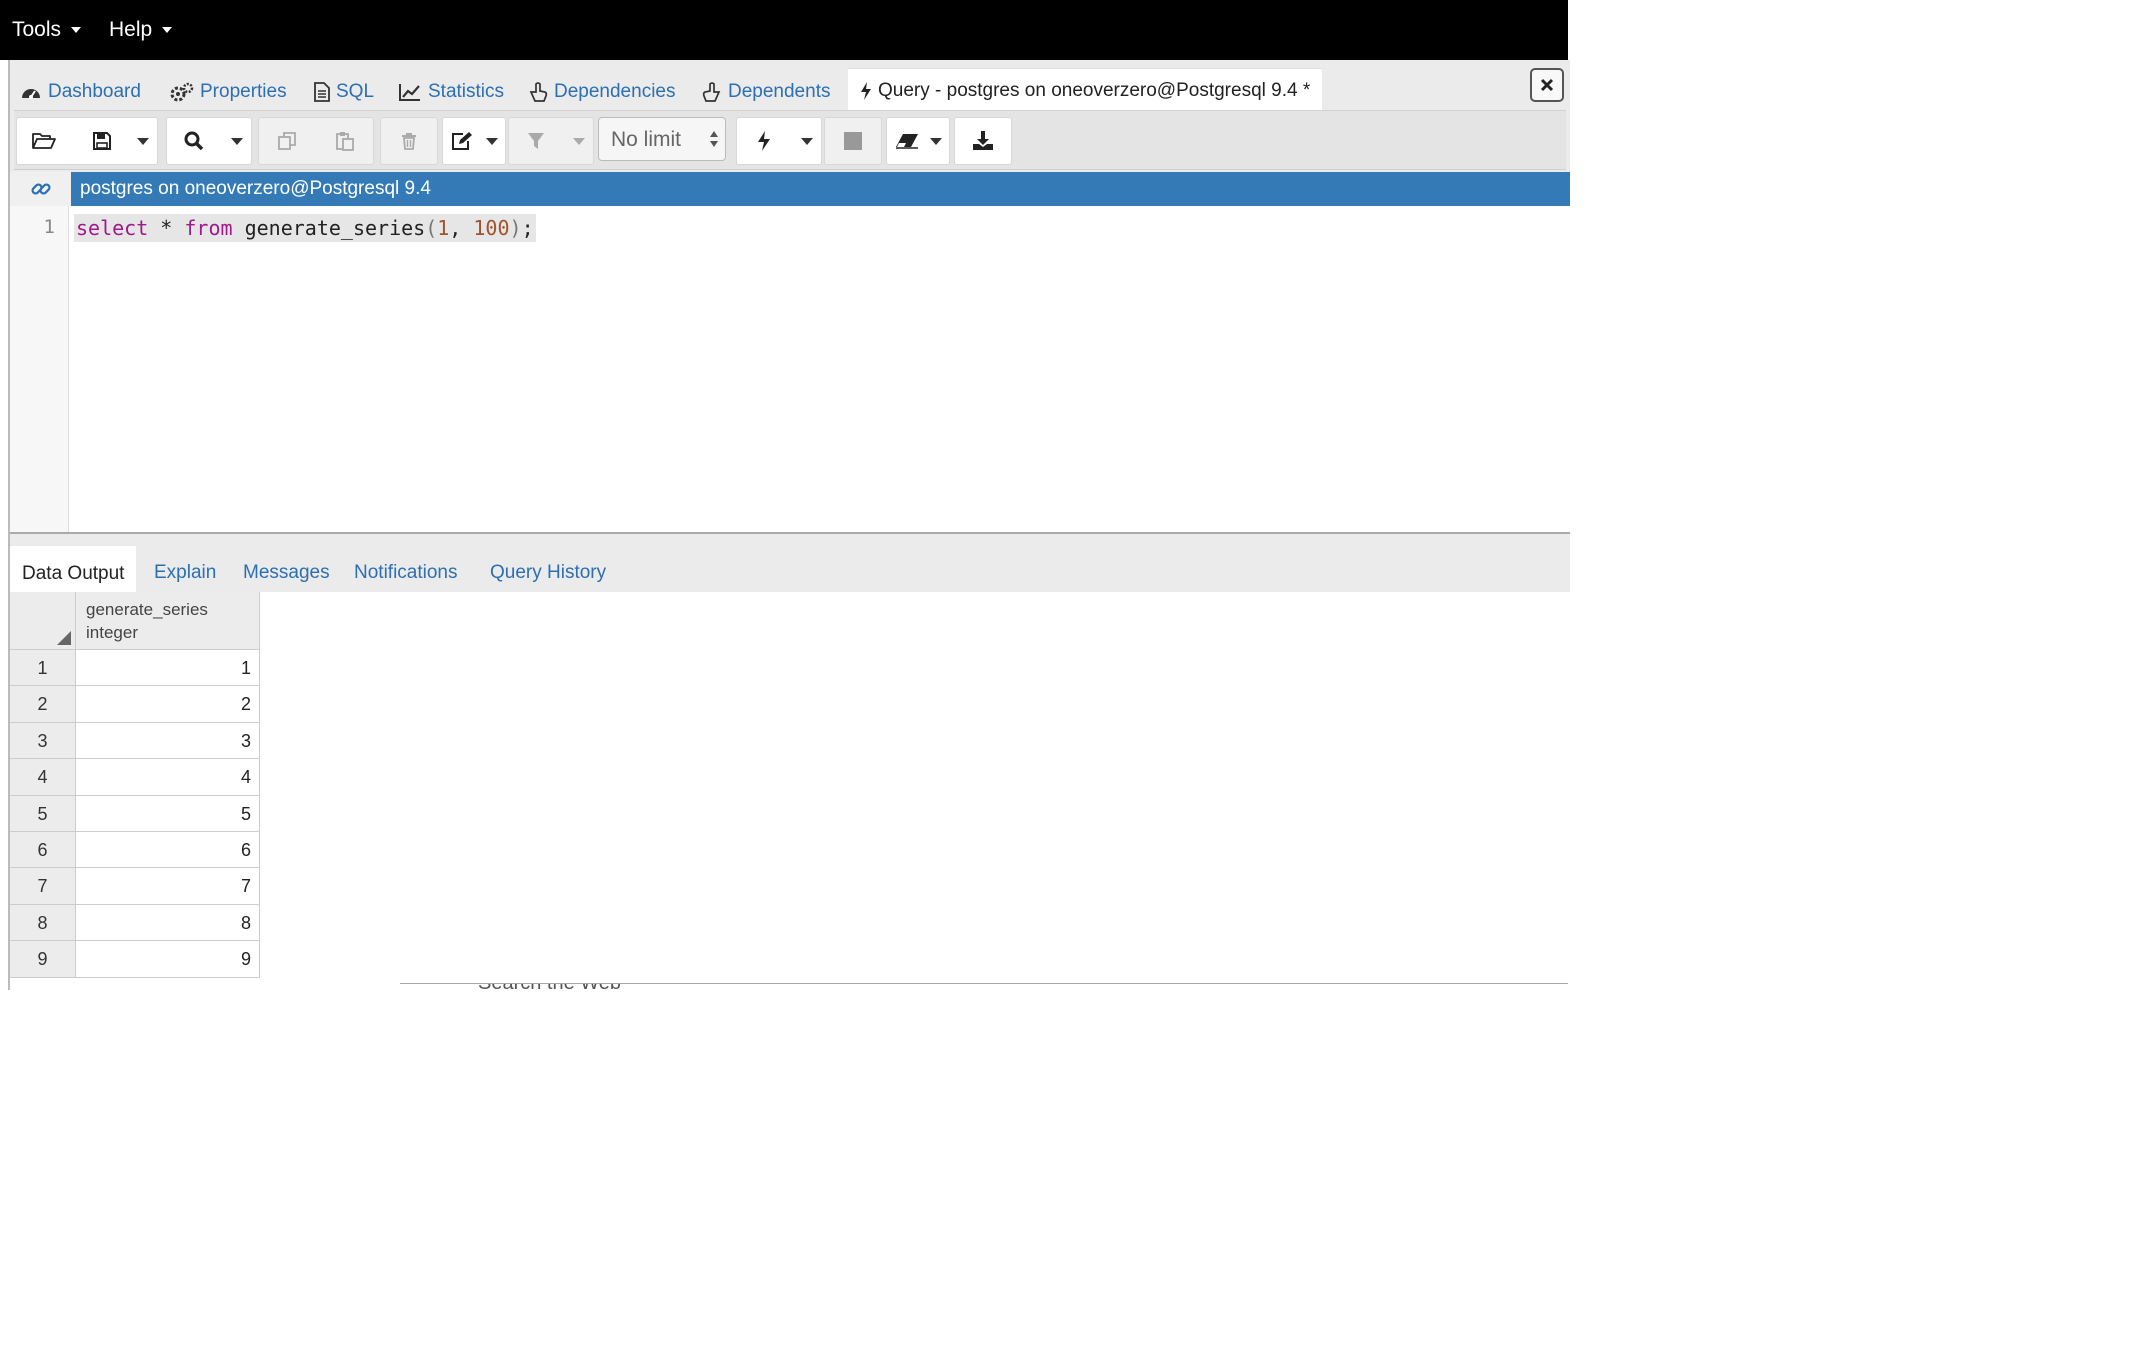 The height and width of the screenshot is (1360, 2154). I want to click on clear-options-dropdown, so click(936, 141).